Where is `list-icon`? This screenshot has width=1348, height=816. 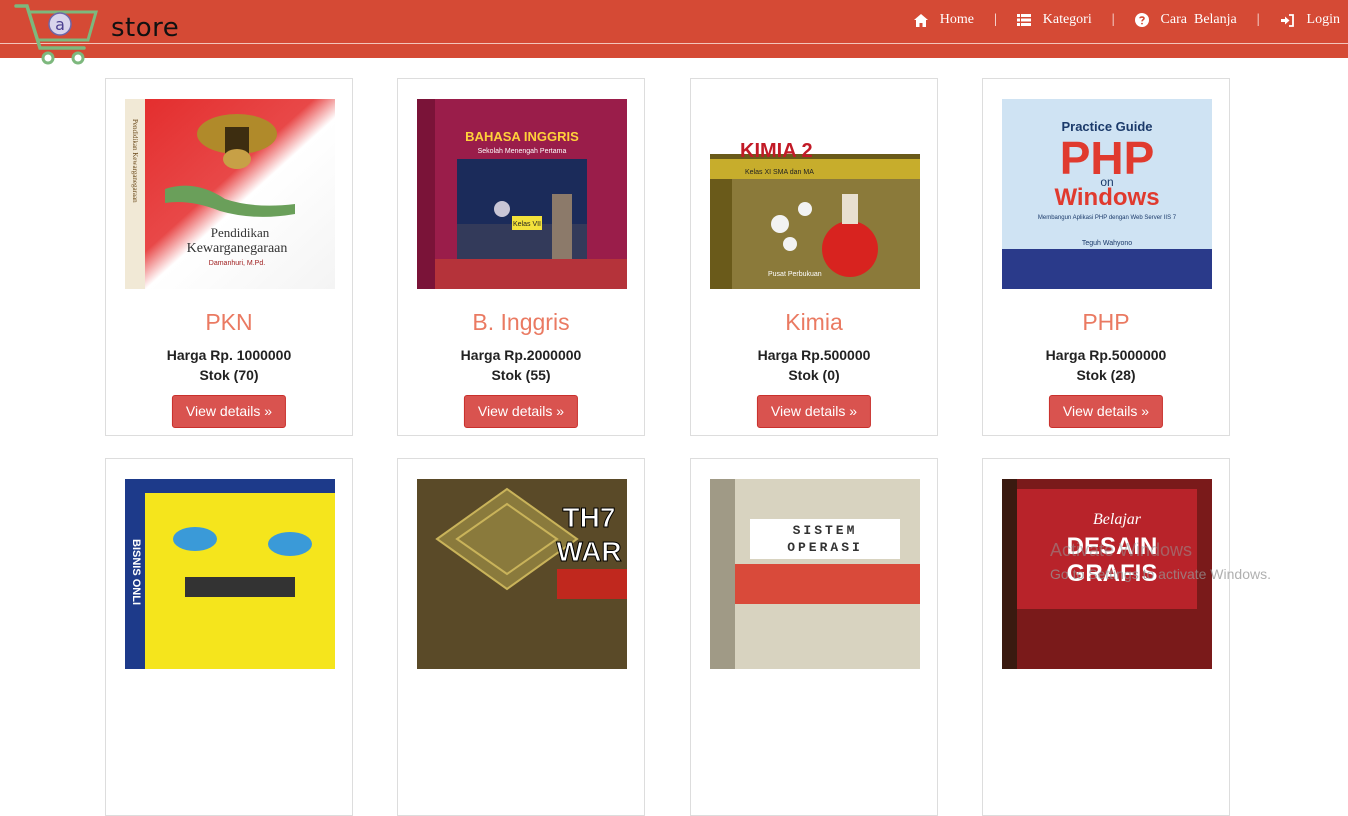 list-icon is located at coordinates (1023, 20).